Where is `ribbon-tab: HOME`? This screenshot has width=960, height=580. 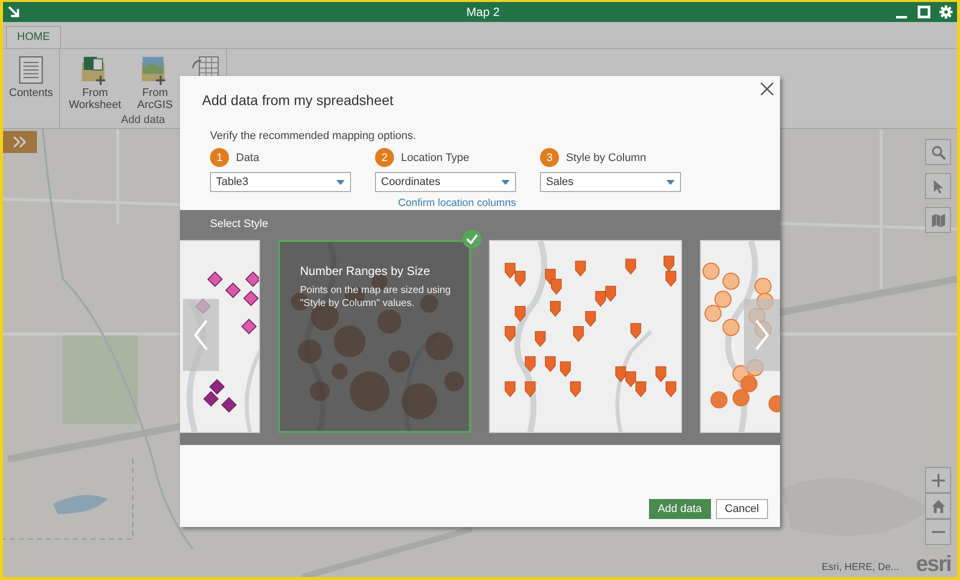 ribbon-tab: HOME is located at coordinates (33, 37).